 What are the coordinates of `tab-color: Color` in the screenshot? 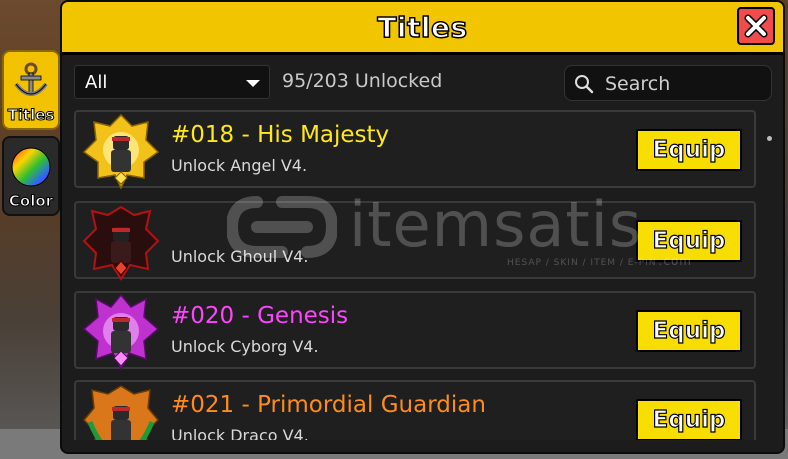 It's located at (31, 176).